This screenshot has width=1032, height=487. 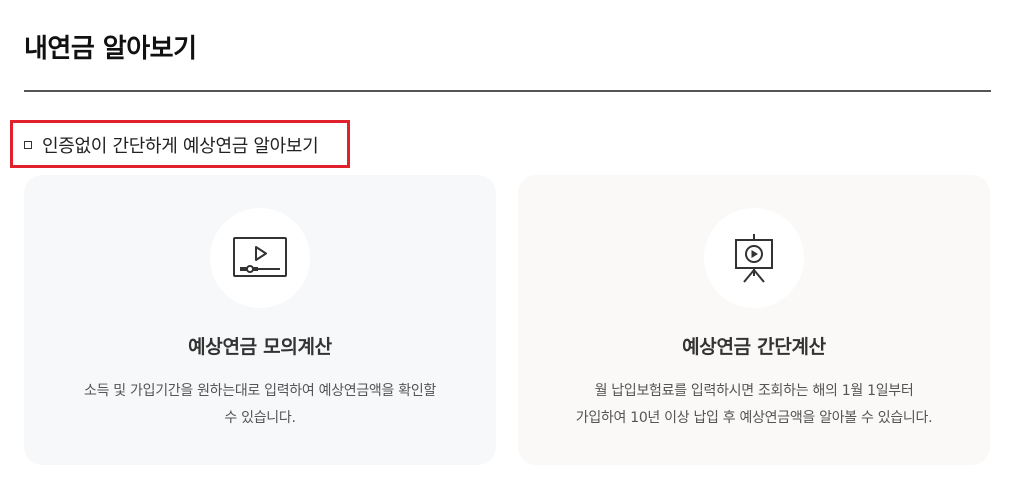 What do you see at coordinates (260, 405) in the screenshot?
I see `card-description: 소득 및 가입기간을 원하는대로 입력하여 예상연금액을 확인할 수 있습니다.` at bounding box center [260, 405].